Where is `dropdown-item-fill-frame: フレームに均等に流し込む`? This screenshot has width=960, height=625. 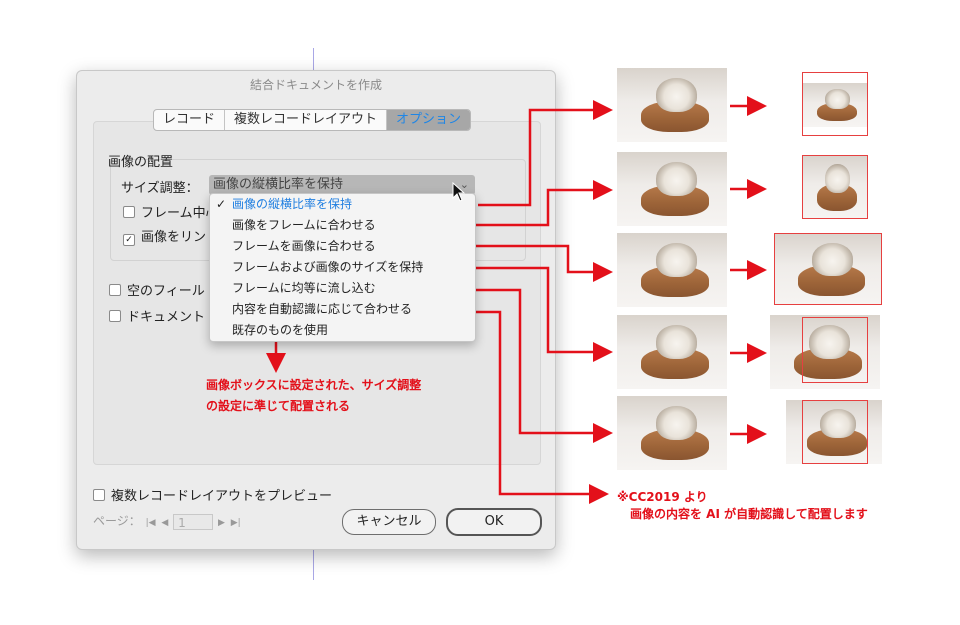
dropdown-item-fill-frame: フレームに均等に流し込む is located at coordinates (342, 288).